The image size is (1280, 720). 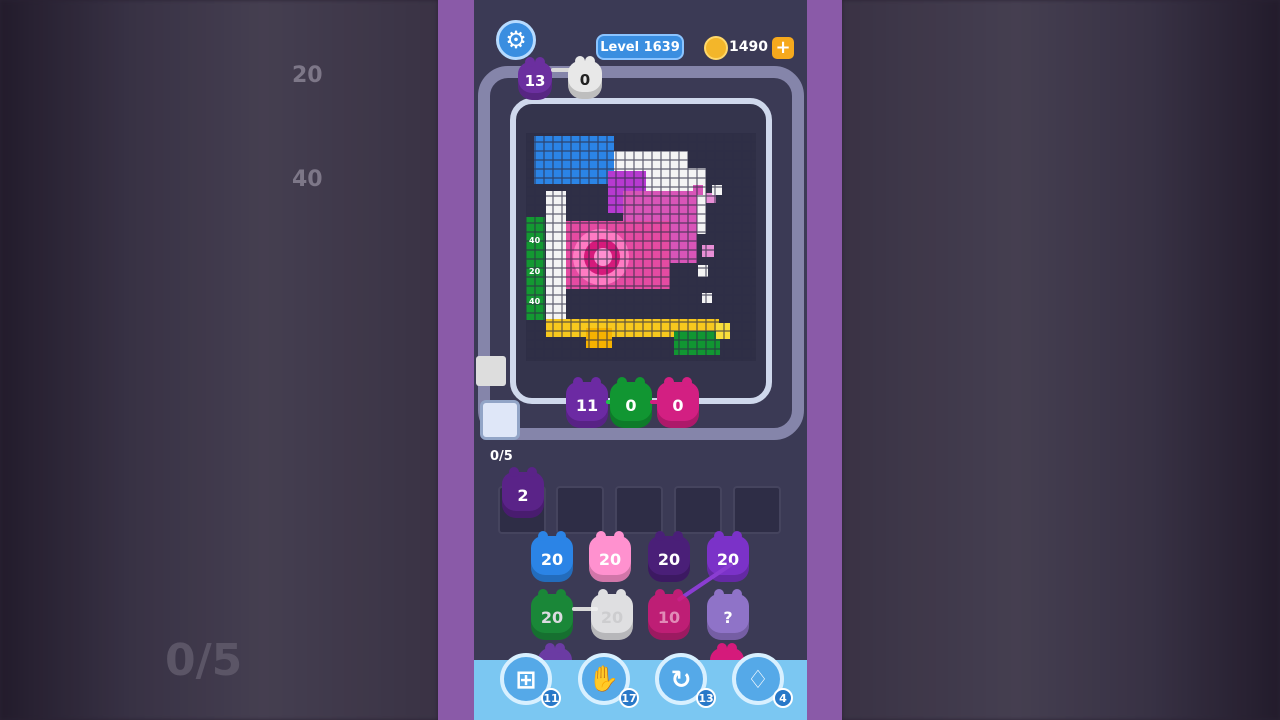 I want to click on grid-pig-light-pink: 20, so click(x=610, y=556).